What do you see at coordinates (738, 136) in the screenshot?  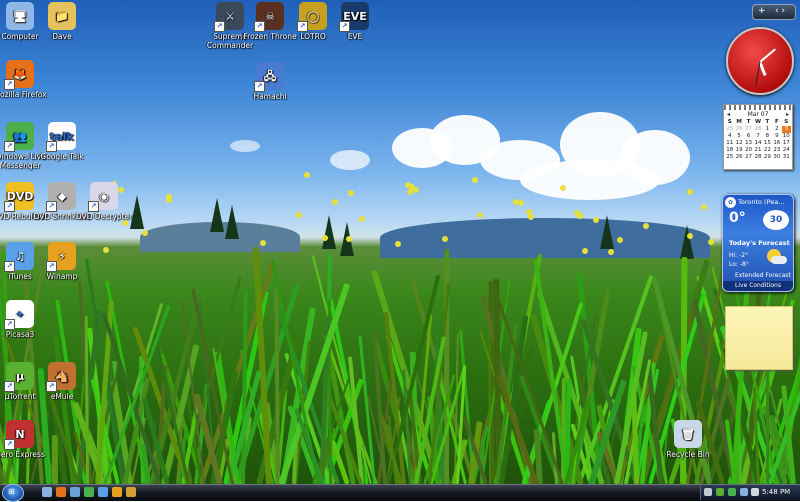 I see `calendar-day: 5` at bounding box center [738, 136].